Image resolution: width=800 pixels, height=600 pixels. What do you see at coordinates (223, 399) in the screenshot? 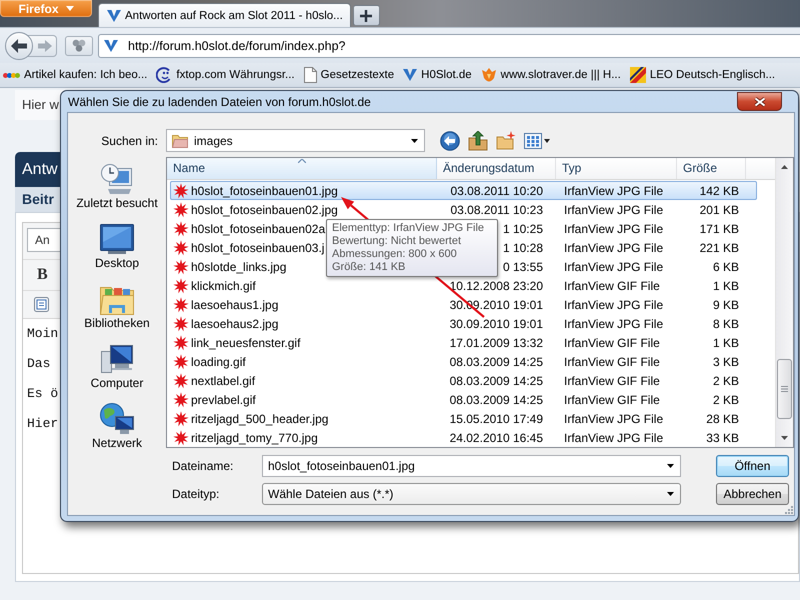
I see `file-name: prevlabel.gif` at bounding box center [223, 399].